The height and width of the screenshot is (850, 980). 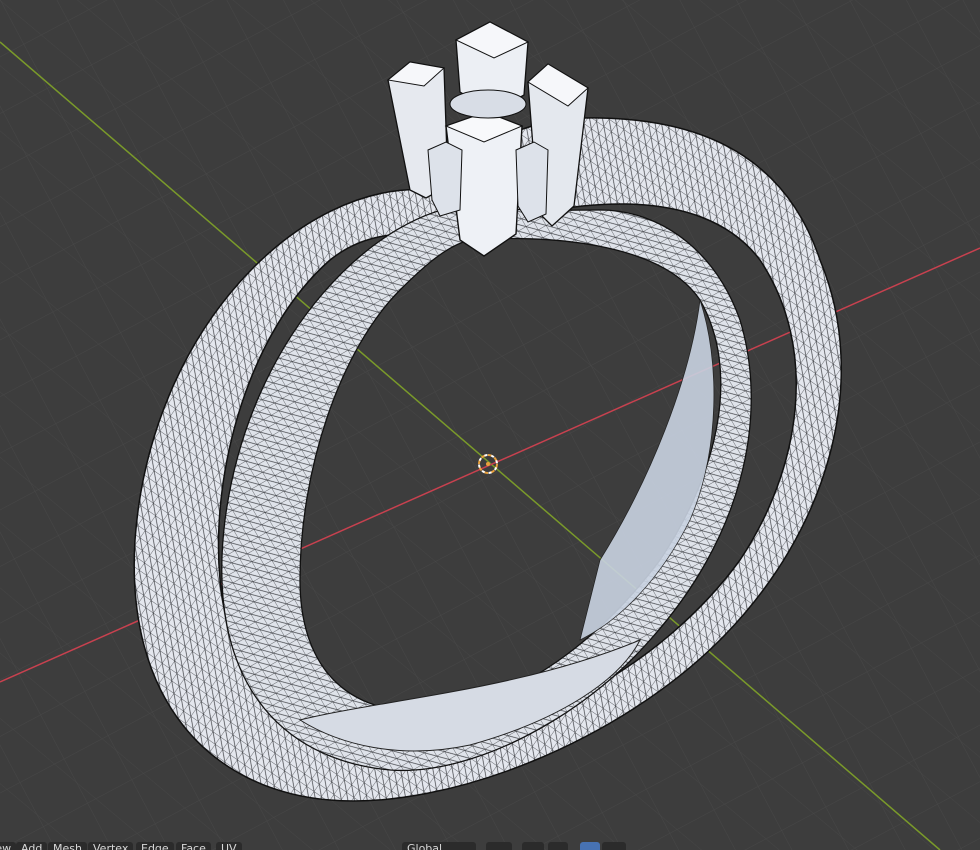 What do you see at coordinates (488, 104) in the screenshot?
I see `setting-collet` at bounding box center [488, 104].